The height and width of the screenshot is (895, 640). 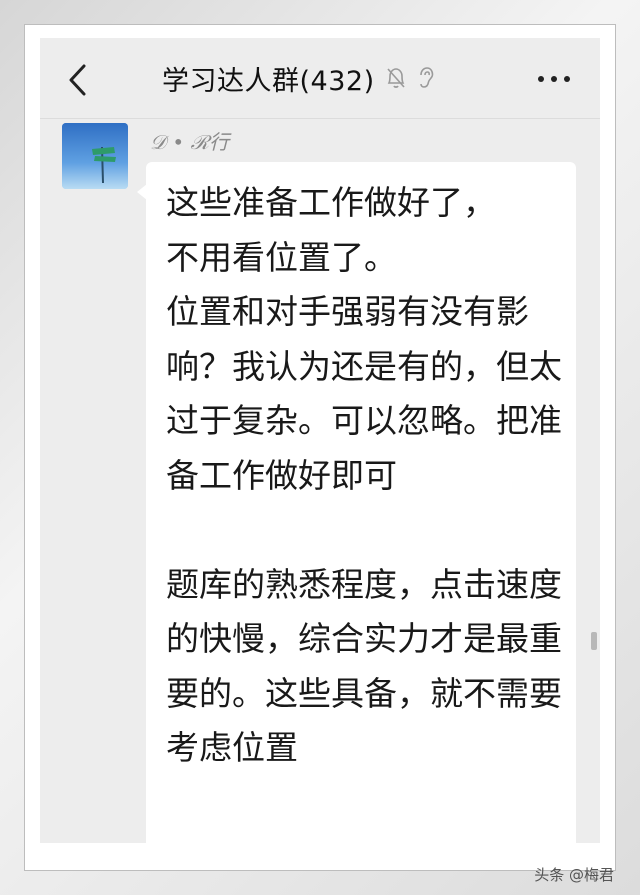 What do you see at coordinates (426, 77) in the screenshot?
I see `ear-icon` at bounding box center [426, 77].